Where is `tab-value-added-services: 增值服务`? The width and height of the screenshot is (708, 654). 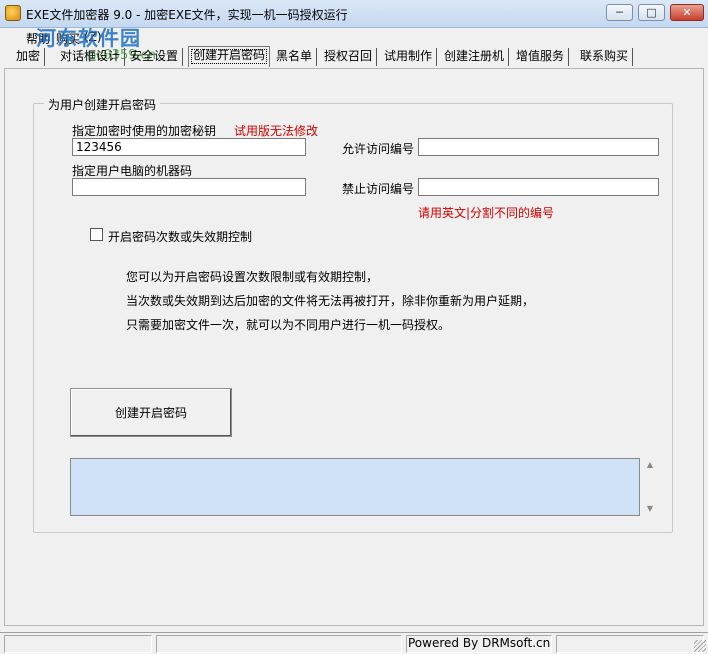
tab-value-added-services: 增值服务 is located at coordinates (541, 57).